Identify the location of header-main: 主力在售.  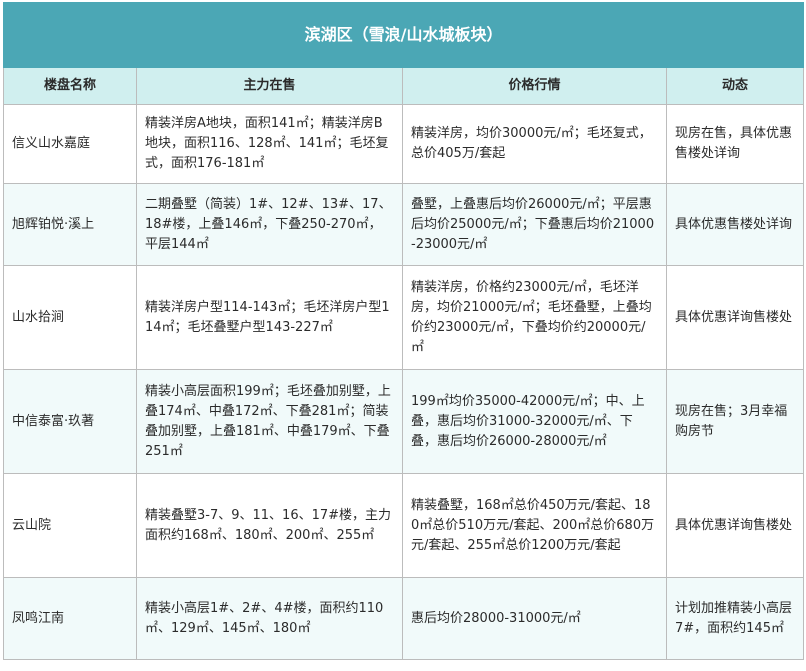
(269, 86).